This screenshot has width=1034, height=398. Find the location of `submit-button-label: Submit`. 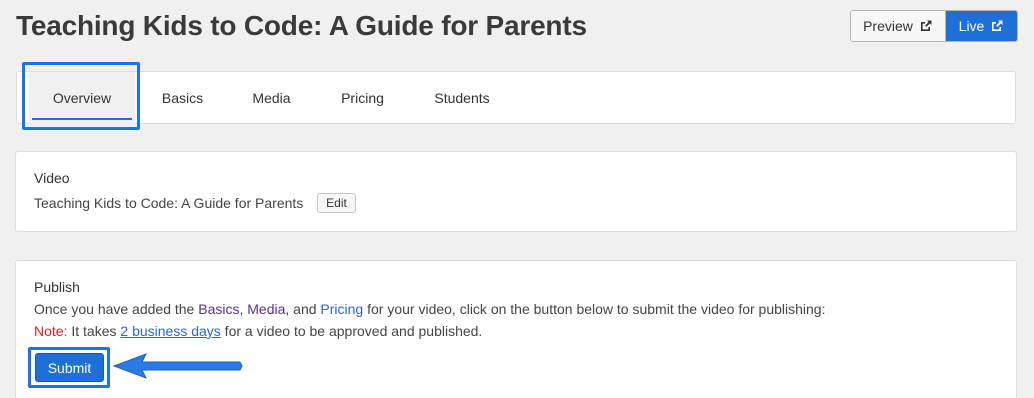

submit-button-label: Submit is located at coordinates (69, 367).